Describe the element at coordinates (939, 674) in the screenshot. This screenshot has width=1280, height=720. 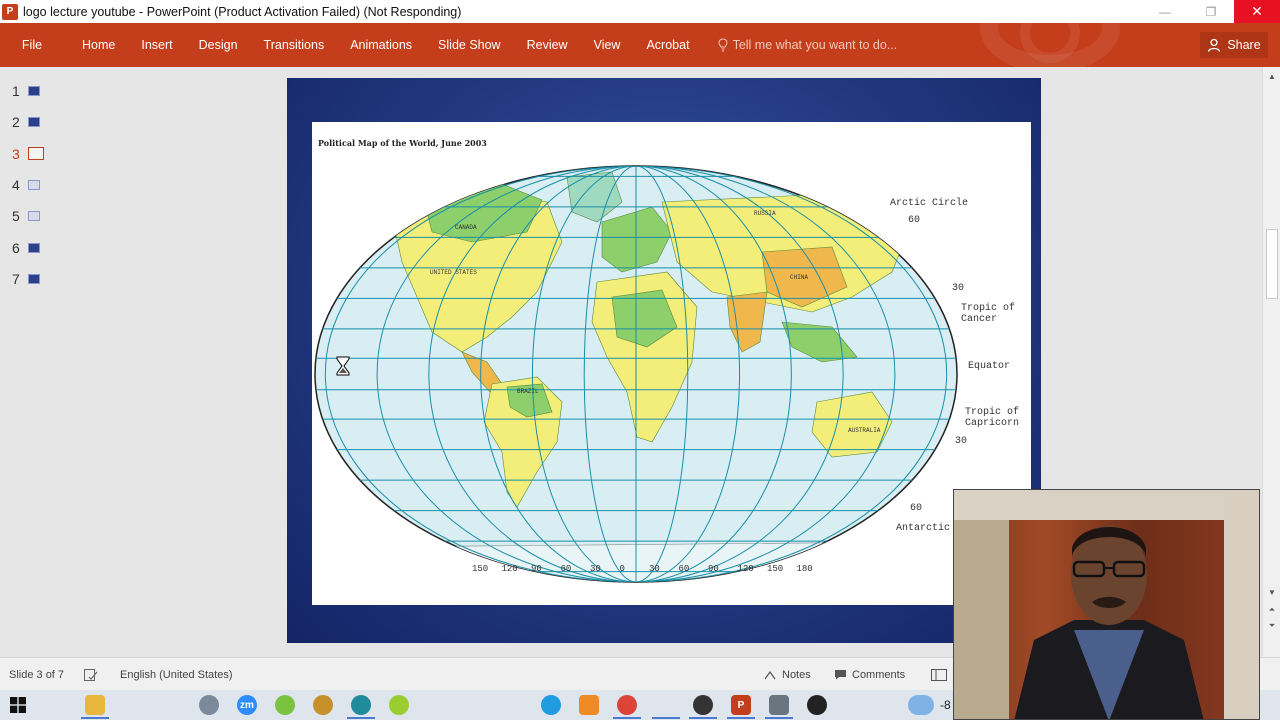
I see `normal-view-icon` at that location.